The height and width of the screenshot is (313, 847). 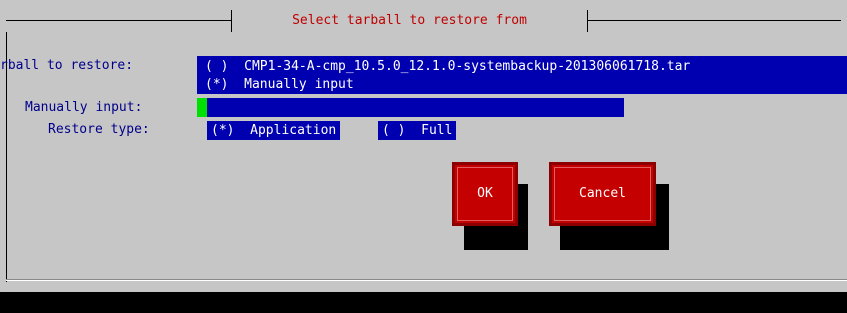 What do you see at coordinates (410, 107) in the screenshot?
I see `manual-input-field` at bounding box center [410, 107].